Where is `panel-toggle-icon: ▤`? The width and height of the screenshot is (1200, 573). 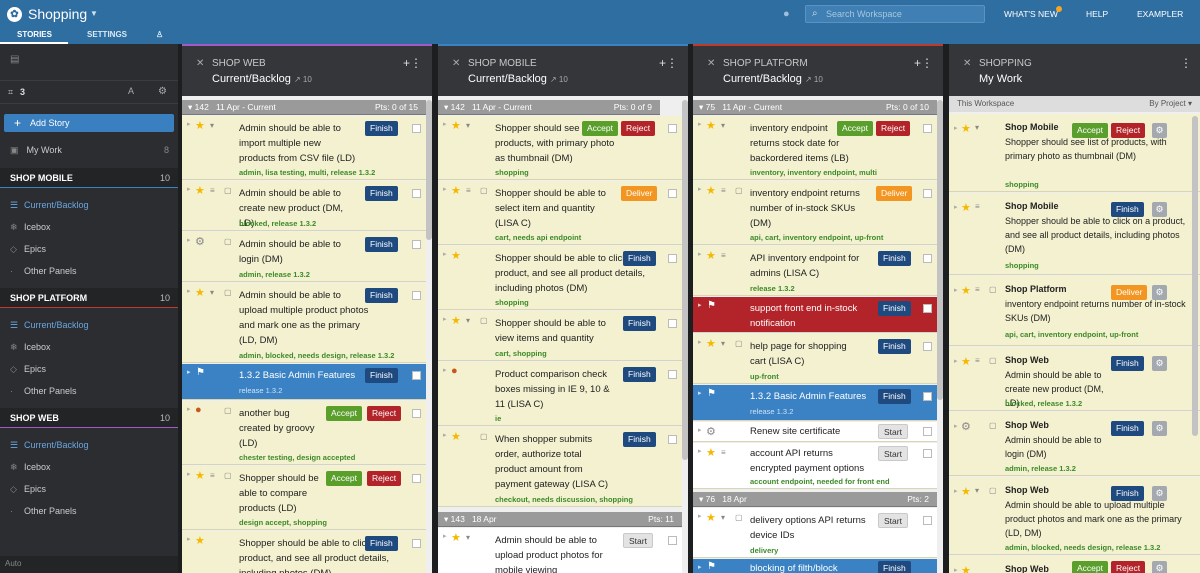 panel-toggle-icon: ▤ is located at coordinates (99, 59).